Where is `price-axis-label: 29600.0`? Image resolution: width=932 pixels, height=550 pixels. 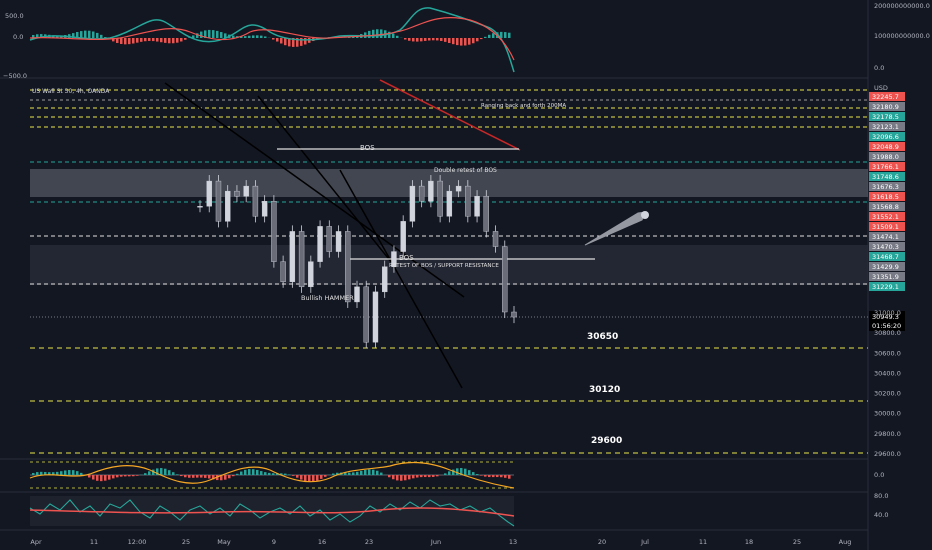
price-axis-label: 29600.0 is located at coordinates (887, 454).